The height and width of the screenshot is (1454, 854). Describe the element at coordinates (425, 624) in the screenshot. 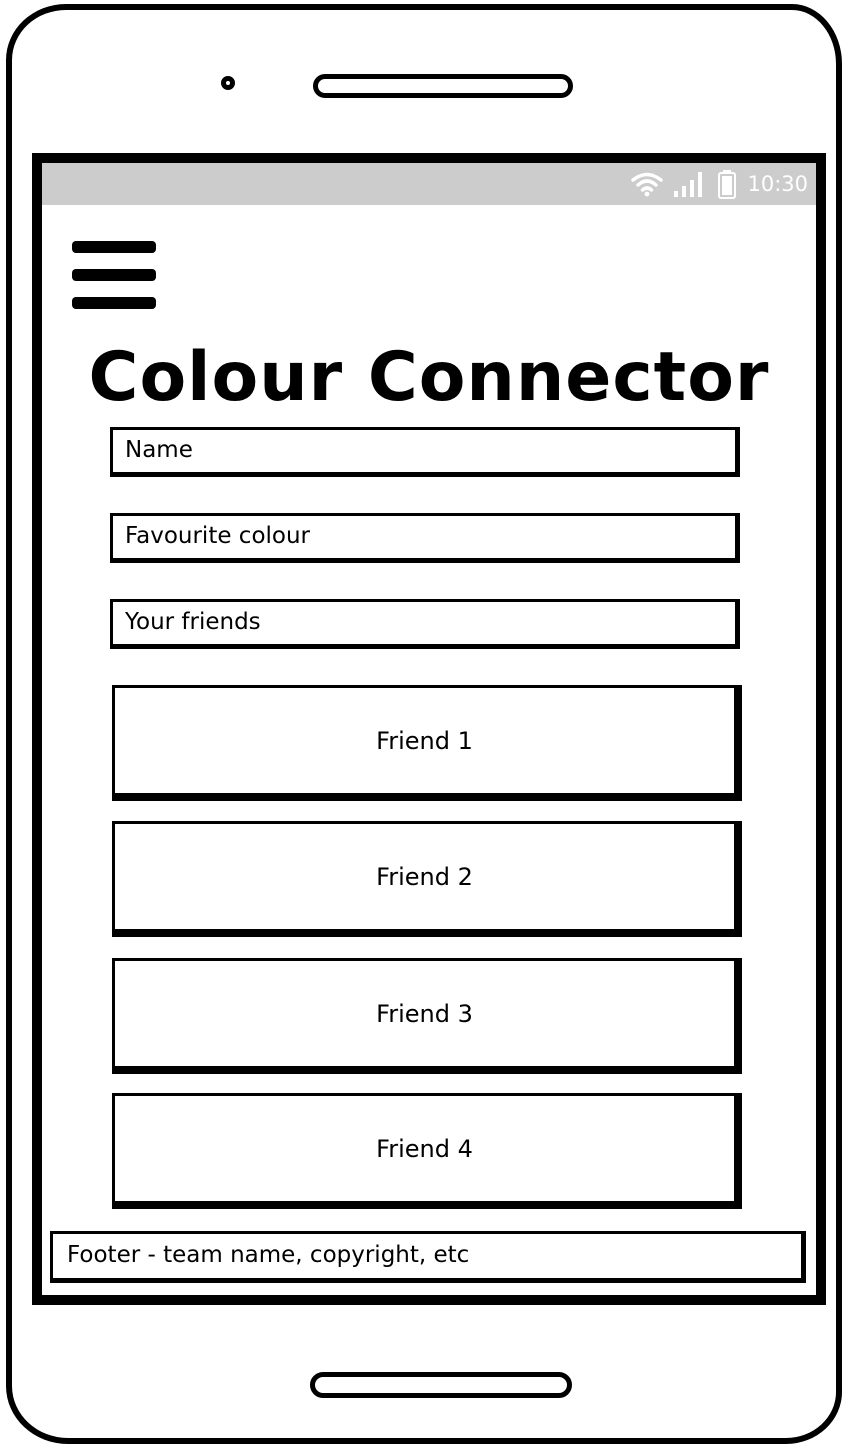

I see `your-friends-field: Your friends` at that location.